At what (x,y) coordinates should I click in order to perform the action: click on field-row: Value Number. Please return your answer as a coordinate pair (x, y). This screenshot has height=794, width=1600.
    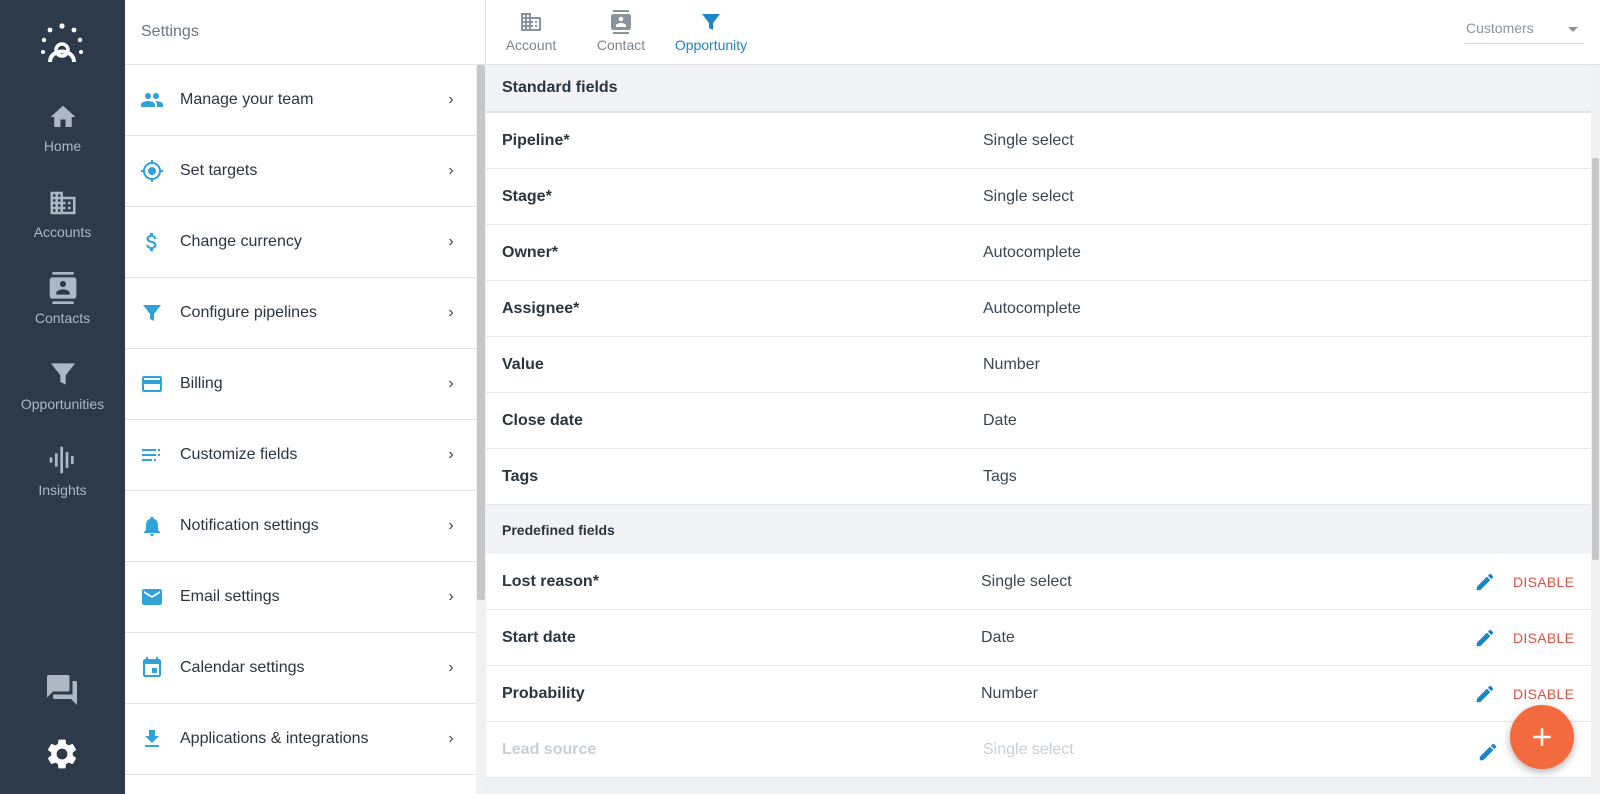
    Looking at the image, I should click on (1038, 365).